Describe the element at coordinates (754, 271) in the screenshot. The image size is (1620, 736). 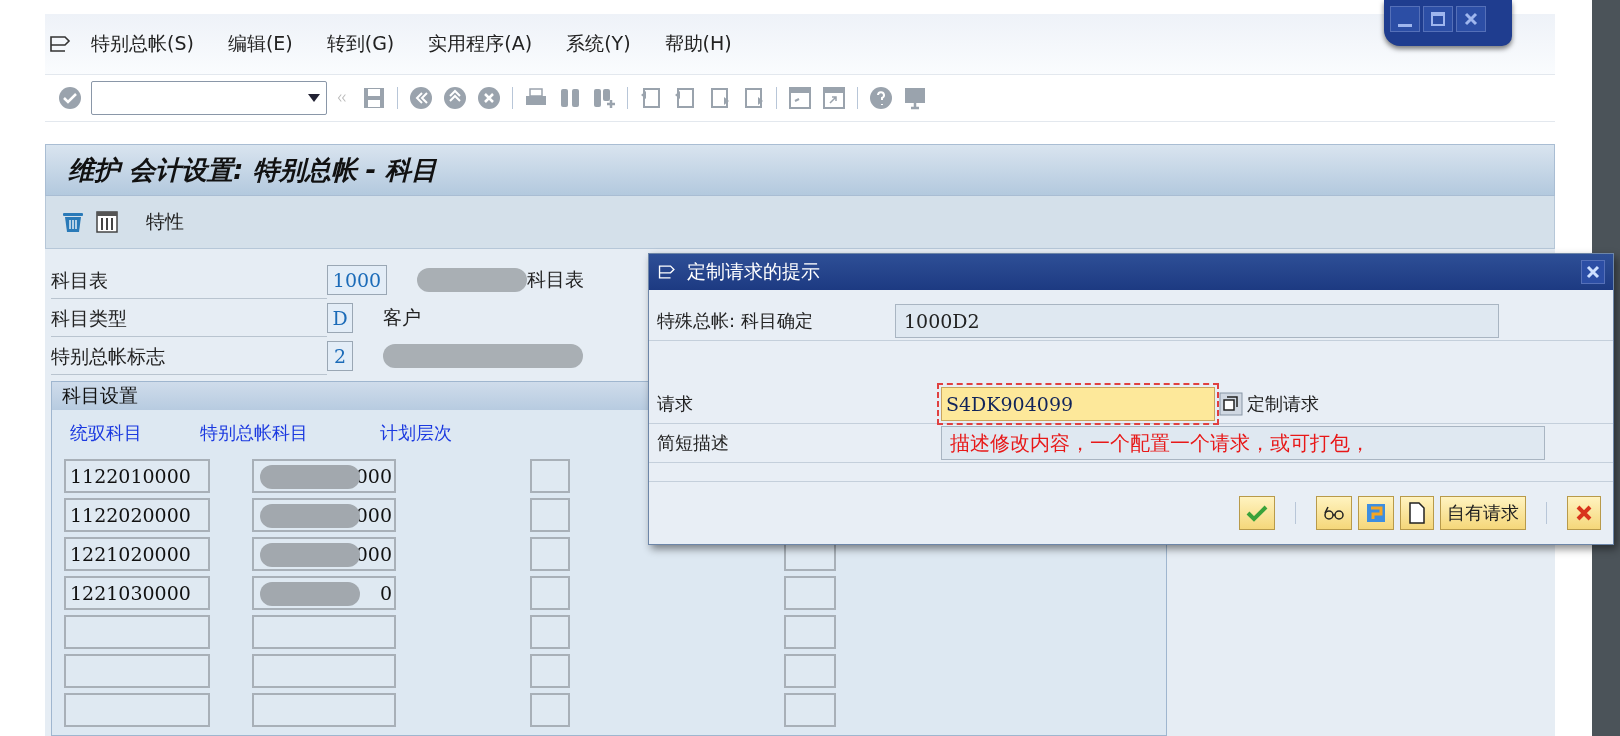
I see `dialog-title: 定制请求的提示` at that location.